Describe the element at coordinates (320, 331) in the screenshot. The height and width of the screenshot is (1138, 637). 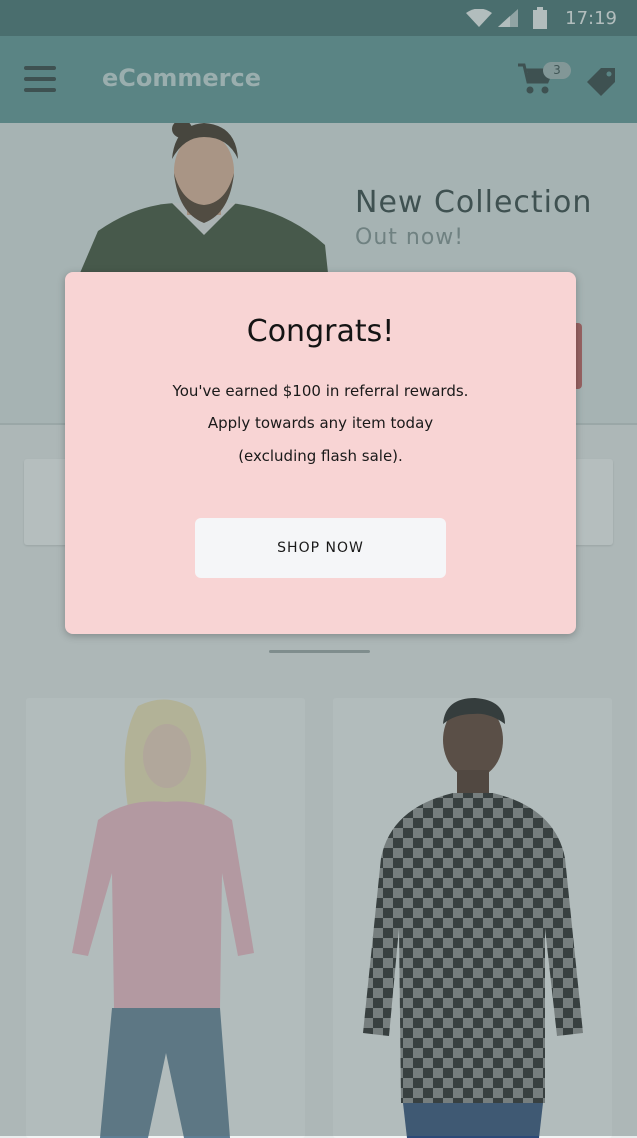
I see `dialog-title: Congrats!` at that location.